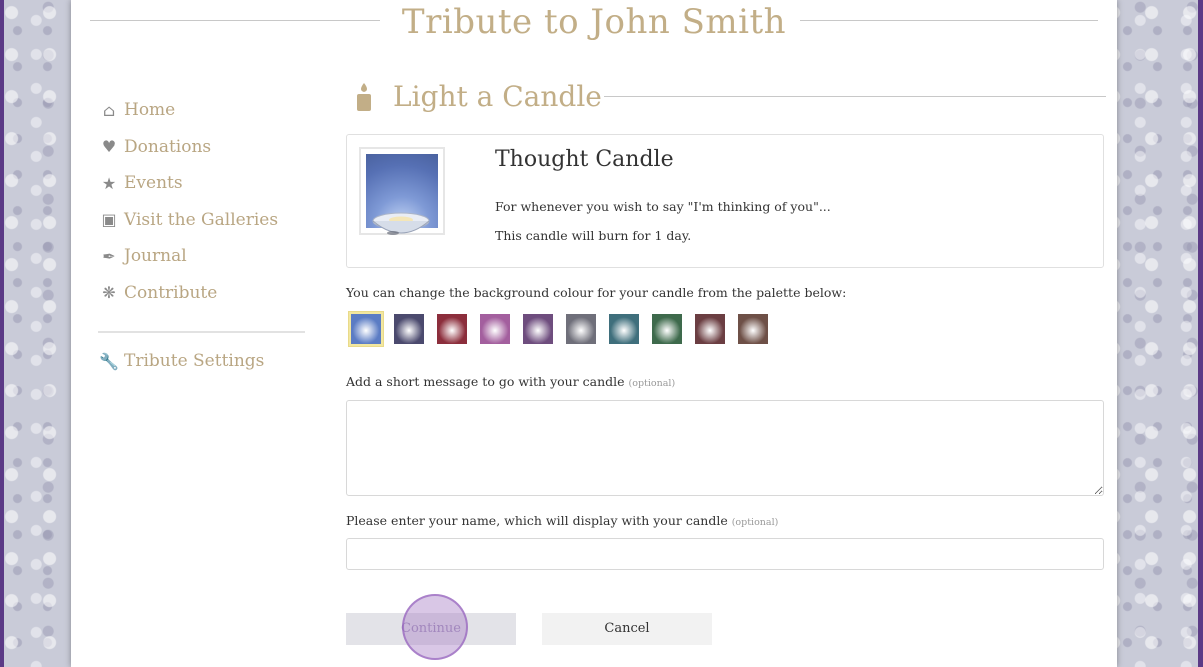 The width and height of the screenshot is (1203, 667). I want to click on sidebar-item-home: ⌂ Home, so click(203, 110).